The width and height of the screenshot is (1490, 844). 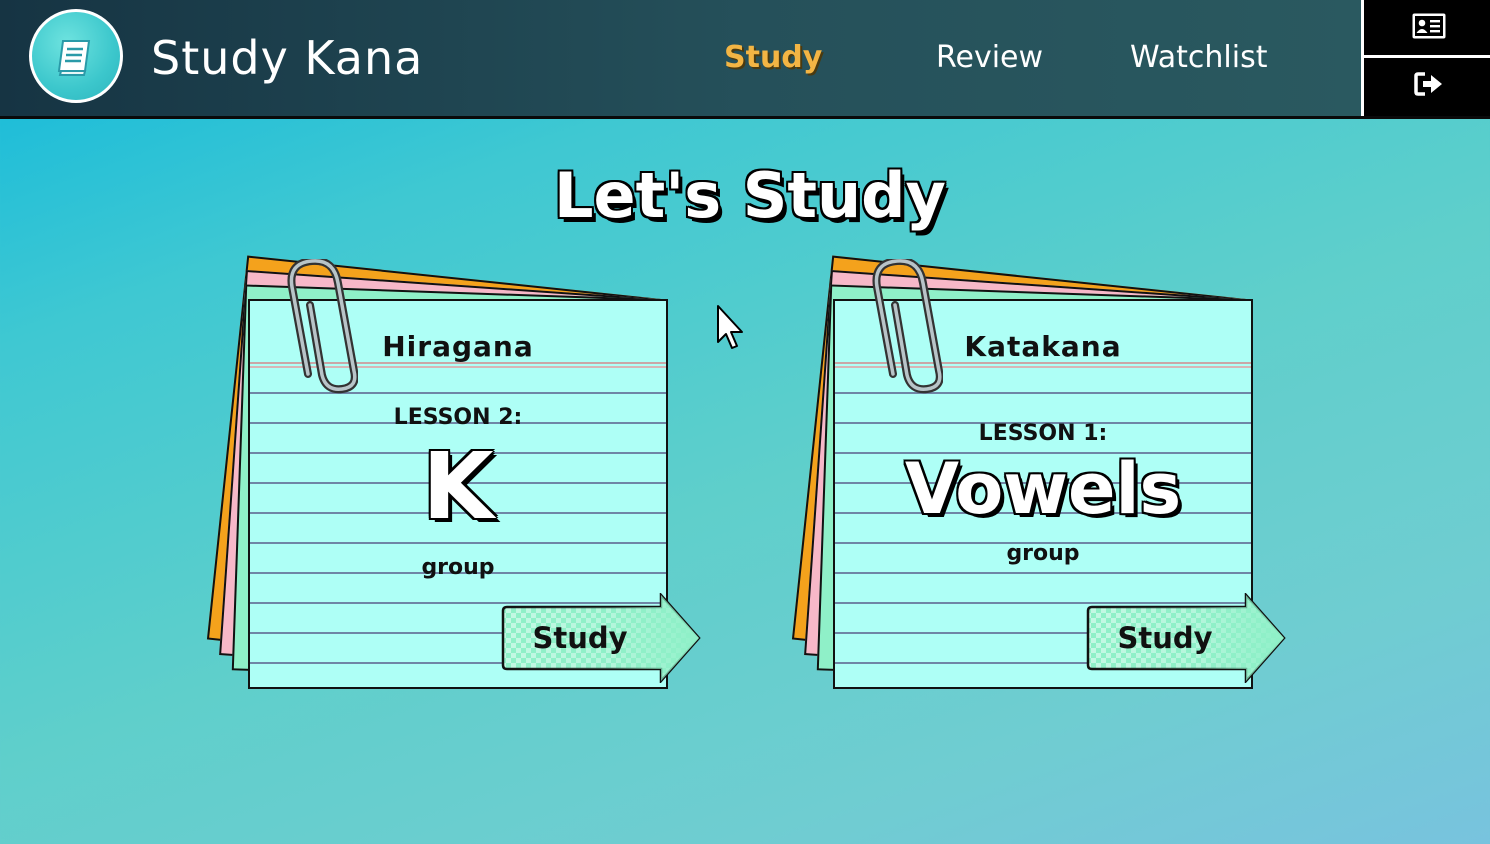 I want to click on sign-out-icon, so click(x=1428, y=86).